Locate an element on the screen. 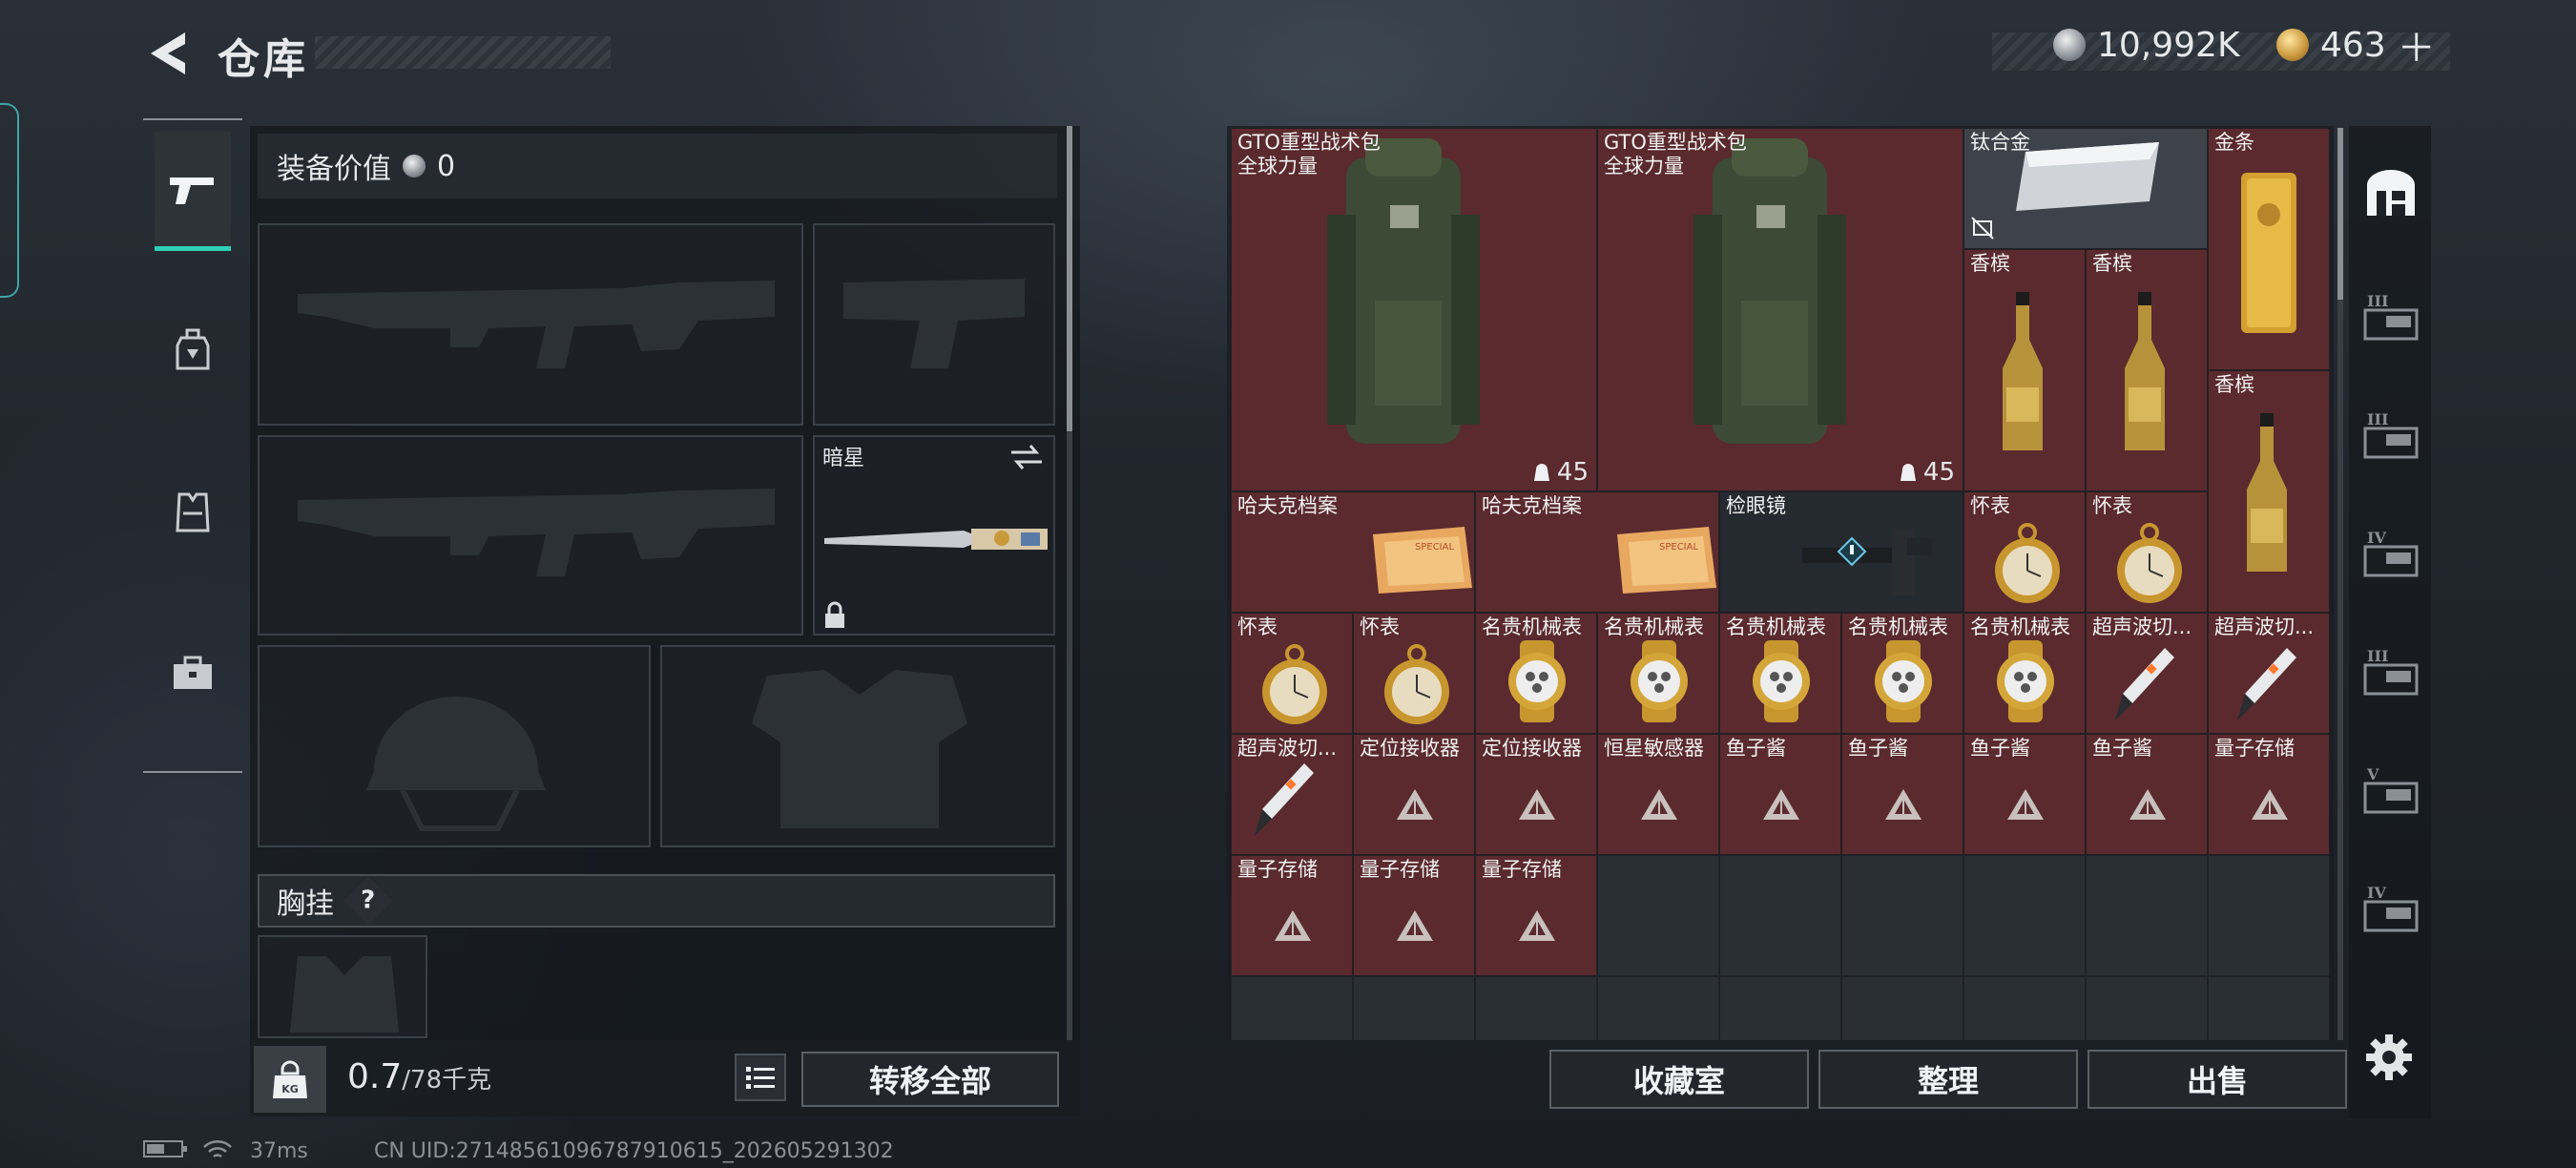 Image resolution: width=2576 pixels, height=1168 pixels. ultrasonic-cutter-icon is located at coordinates (1284, 801).